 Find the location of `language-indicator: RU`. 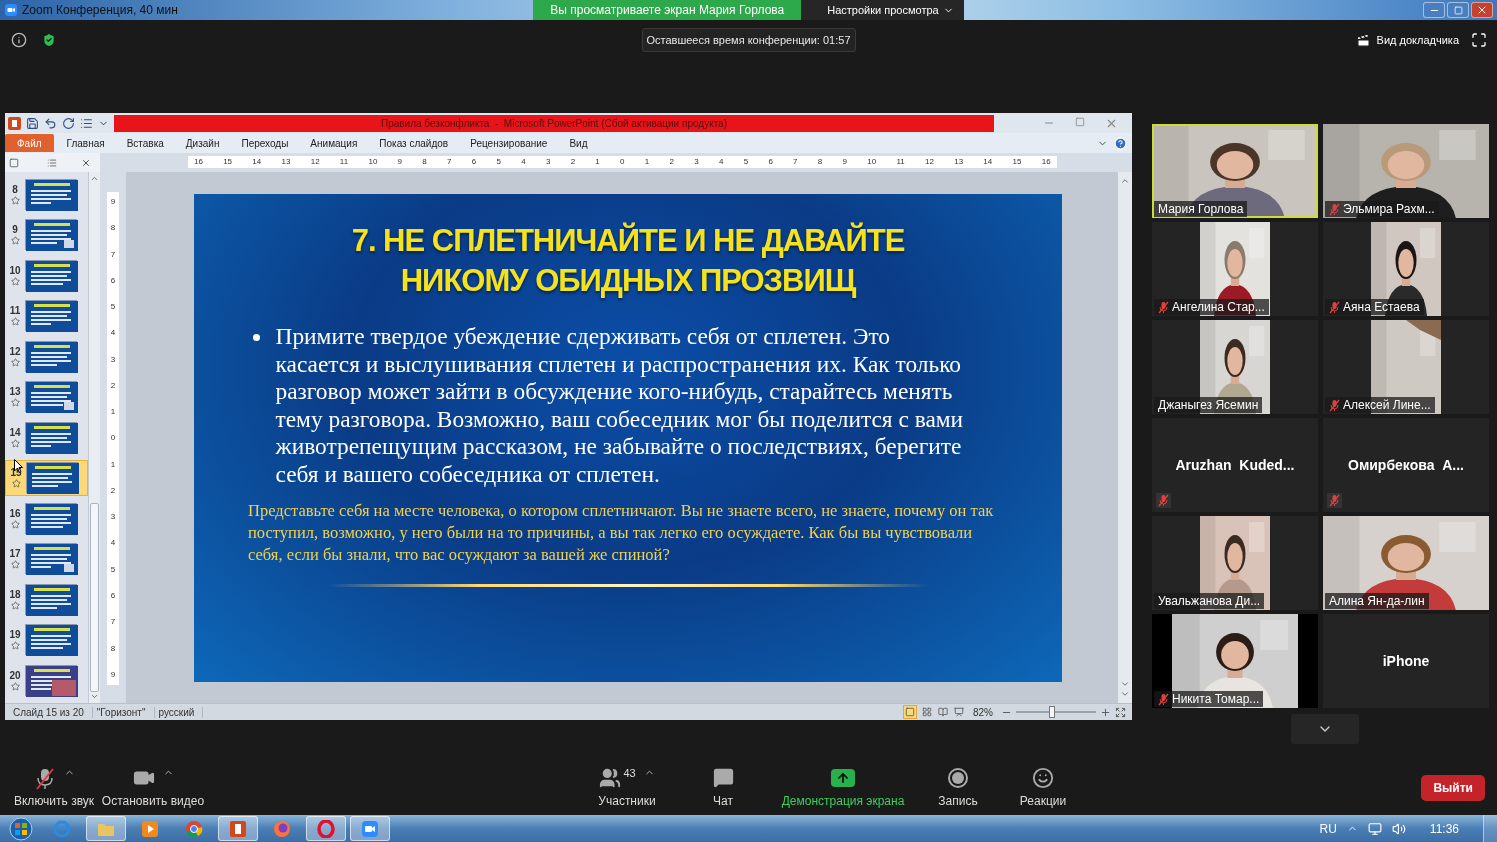

language-indicator: RU is located at coordinates (1328, 828).